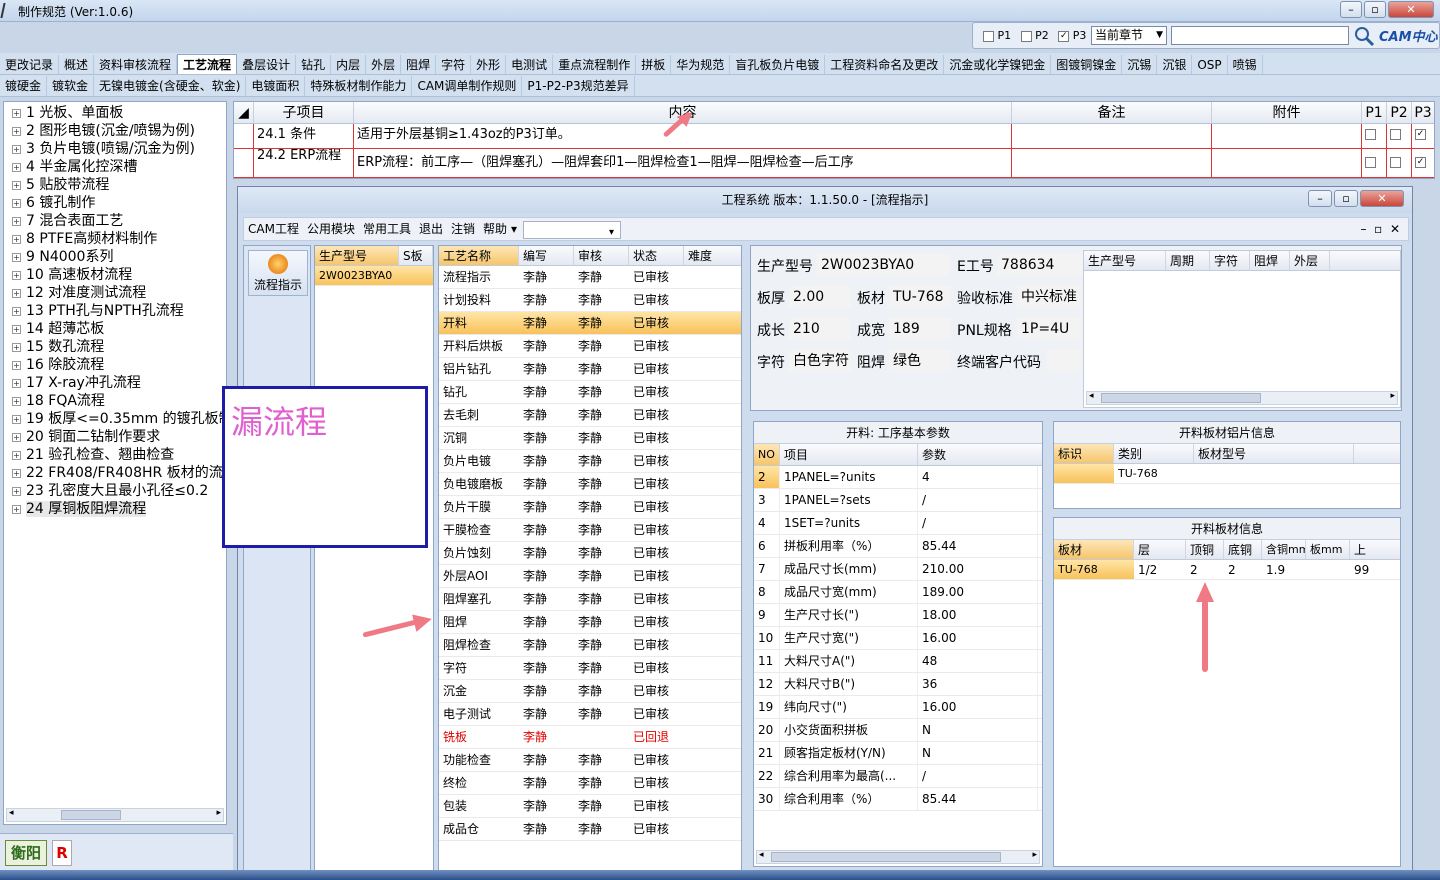  Describe the element at coordinates (115, 185) in the screenshot. I see `tree-item: +5 贴胶带流程` at that location.